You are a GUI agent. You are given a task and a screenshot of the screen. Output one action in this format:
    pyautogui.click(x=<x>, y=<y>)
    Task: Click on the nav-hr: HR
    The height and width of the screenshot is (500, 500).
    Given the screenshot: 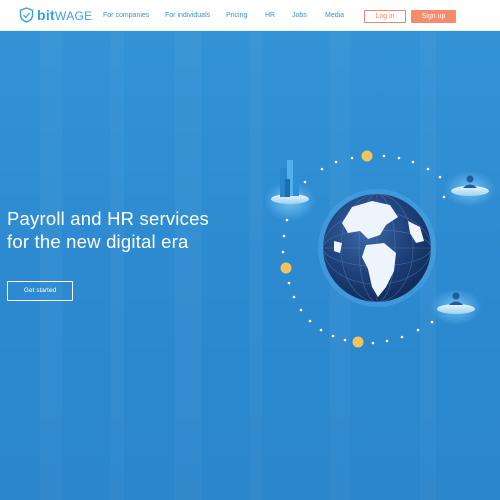 What is the action you would take?
    pyautogui.click(x=270, y=15)
    